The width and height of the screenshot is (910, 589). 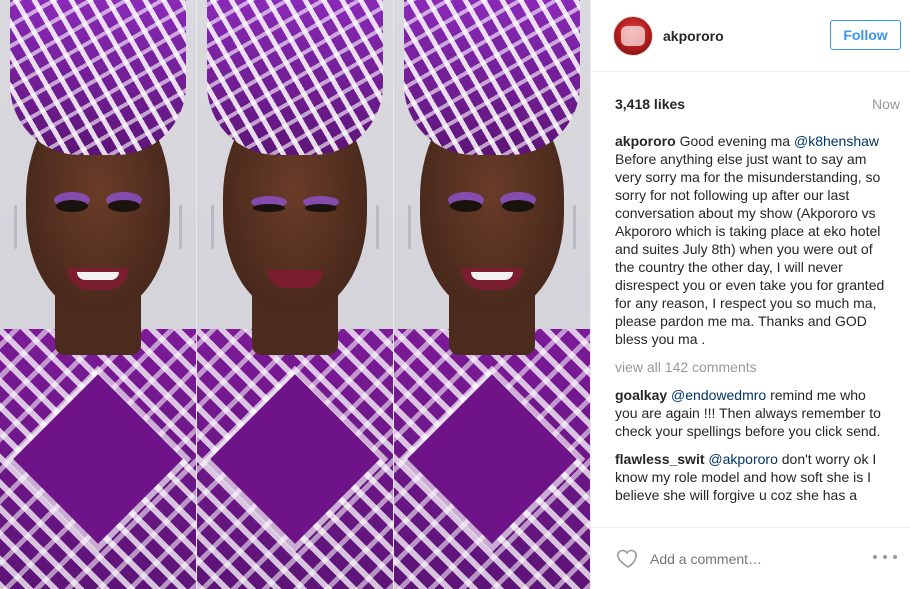 I want to click on heart-icon, so click(x=628, y=558).